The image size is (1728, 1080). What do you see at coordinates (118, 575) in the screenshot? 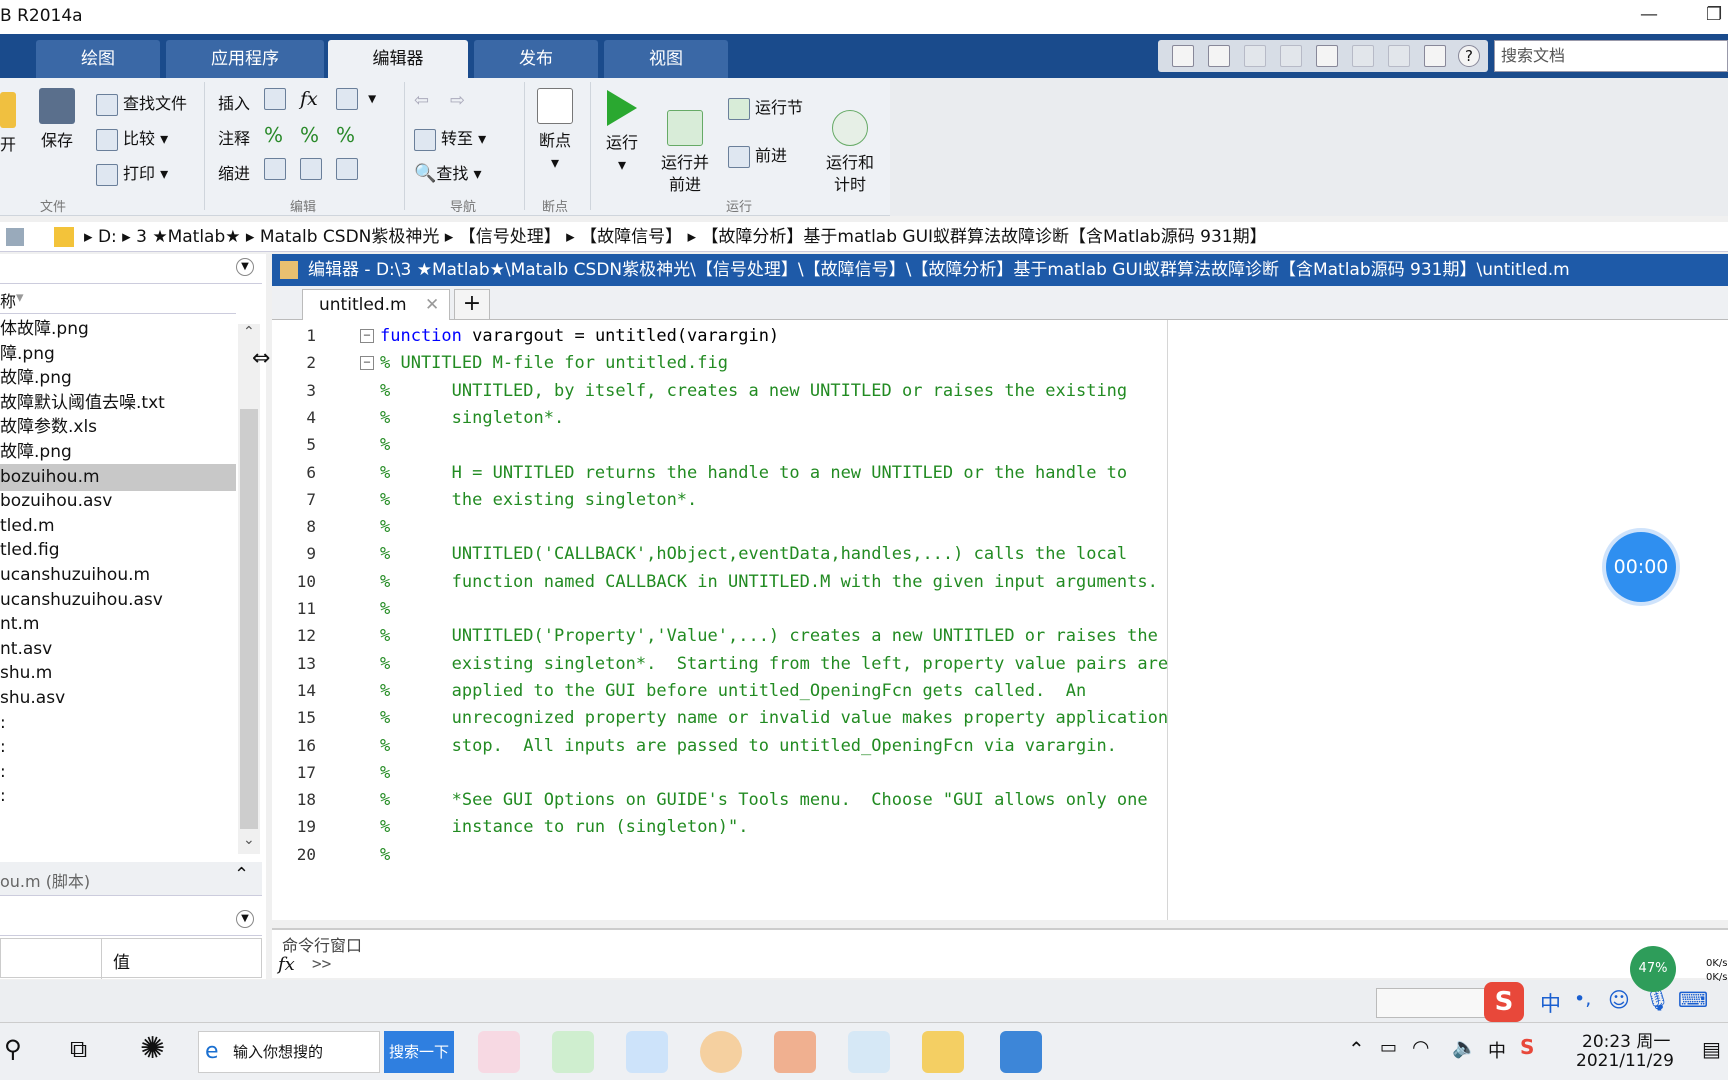
I see `file-list-item: ucanshuzuihou.m` at bounding box center [118, 575].